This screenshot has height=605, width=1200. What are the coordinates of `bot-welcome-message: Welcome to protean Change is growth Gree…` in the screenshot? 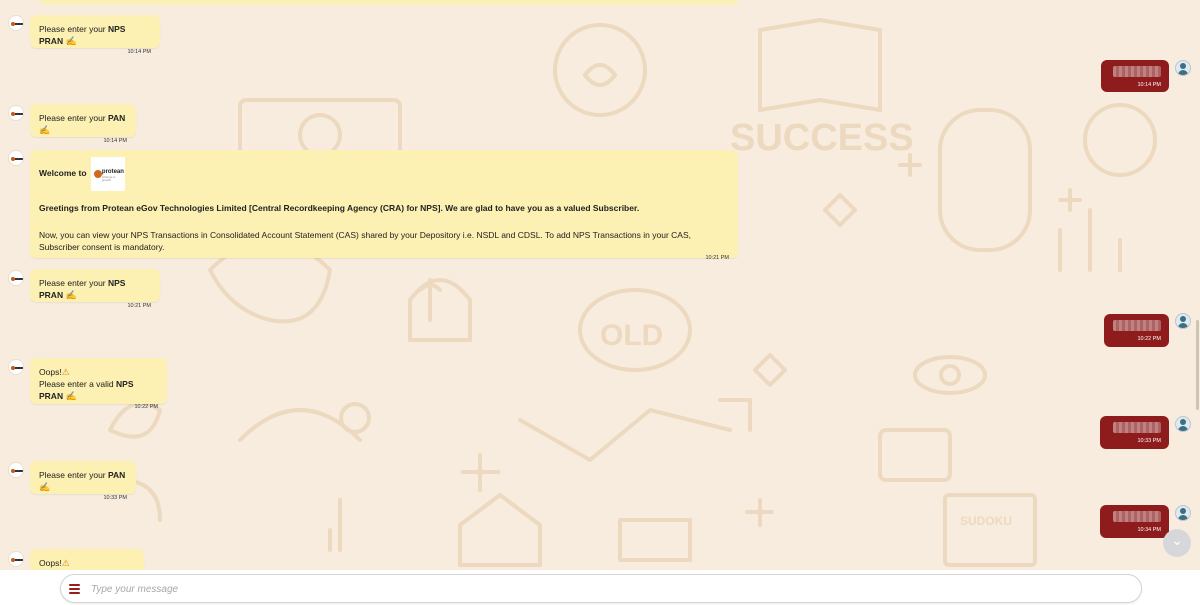 It's located at (384, 205).